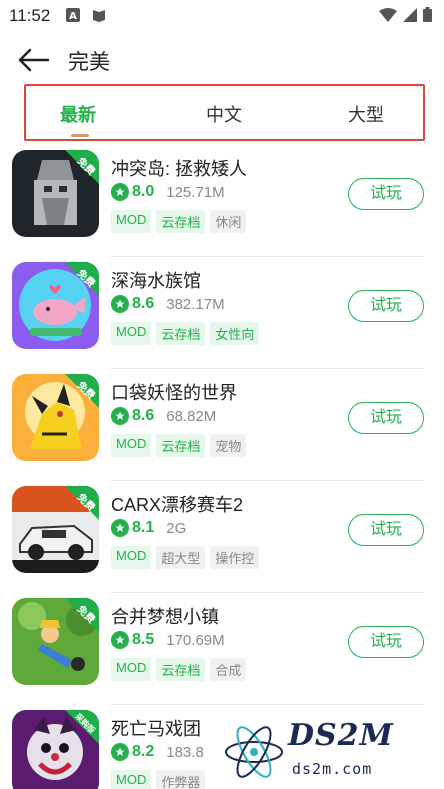  I want to click on app-name: 死亡马戏团, so click(156, 729).